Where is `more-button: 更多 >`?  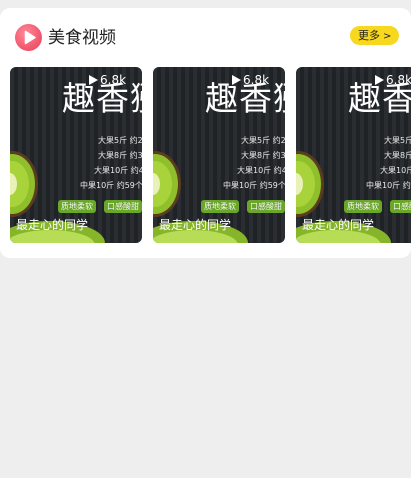
more-button: 更多 > is located at coordinates (374, 35).